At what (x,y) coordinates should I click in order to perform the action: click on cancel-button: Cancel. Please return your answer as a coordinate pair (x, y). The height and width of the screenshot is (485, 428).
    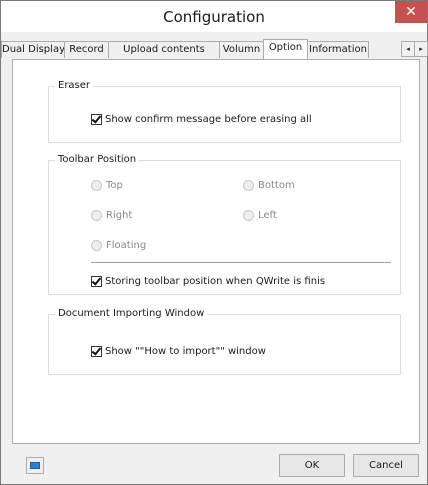
    Looking at the image, I should click on (386, 465).